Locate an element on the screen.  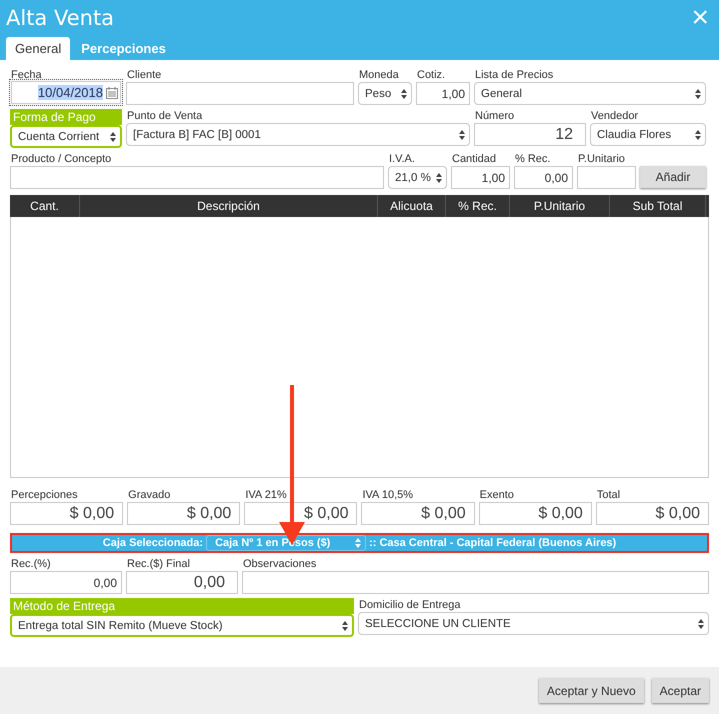
field-label: Producto / Concepto is located at coordinates (61, 159).